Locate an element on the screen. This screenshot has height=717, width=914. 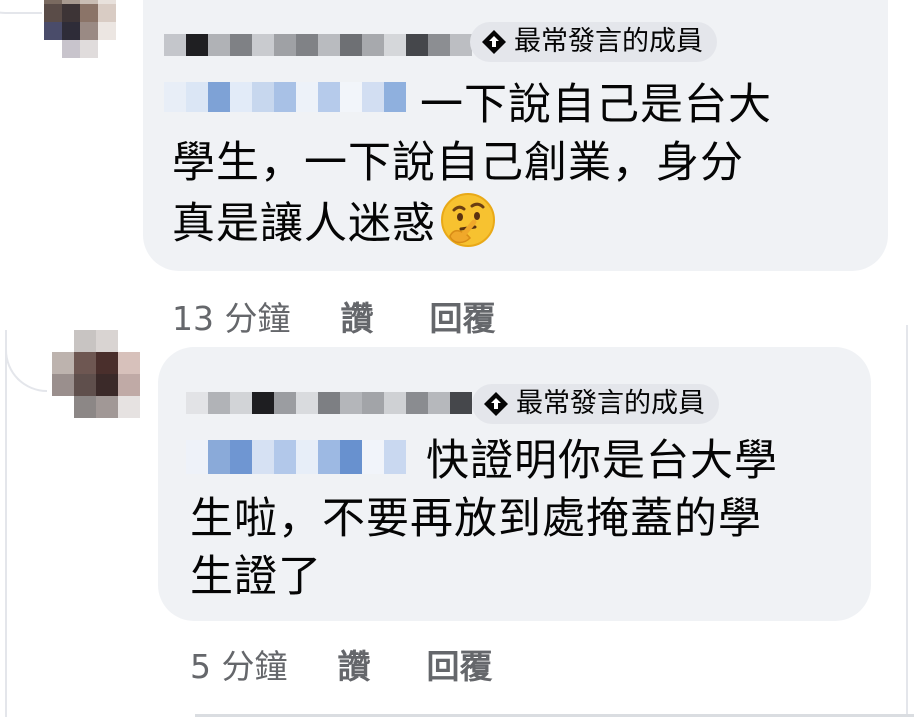
comment-timestamp: 5 分鐘 is located at coordinates (239, 664).